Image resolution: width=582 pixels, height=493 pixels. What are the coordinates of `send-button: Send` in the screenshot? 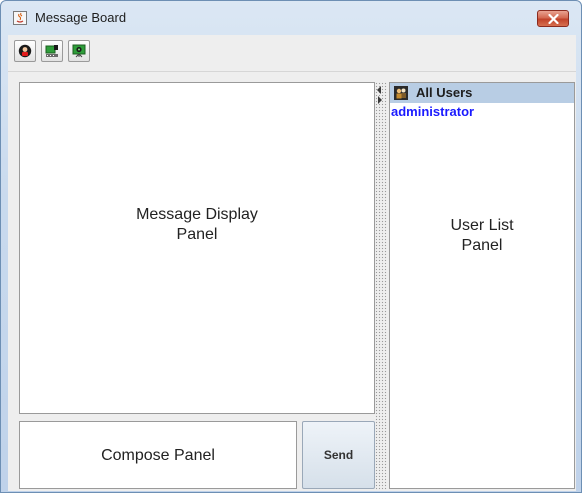 It's located at (338, 455).